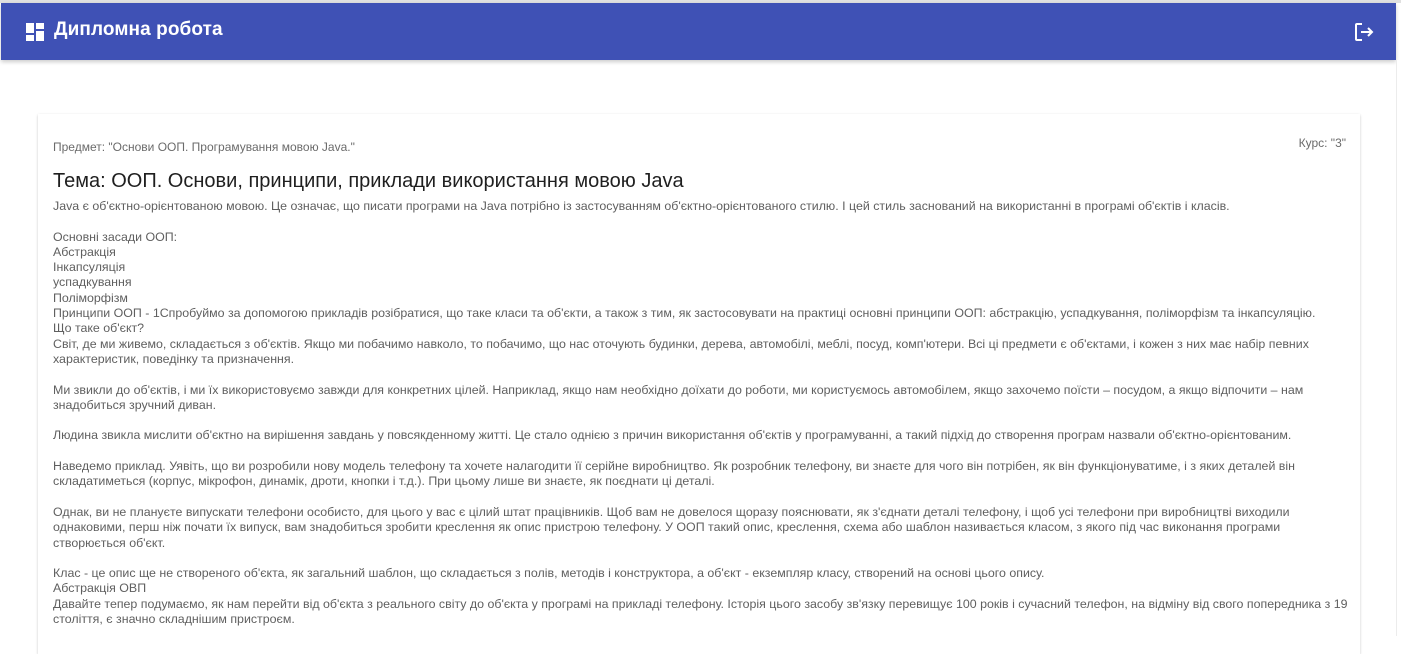 The height and width of the screenshot is (654, 1401). What do you see at coordinates (35, 32) in the screenshot?
I see `dashboard-icon` at bounding box center [35, 32].